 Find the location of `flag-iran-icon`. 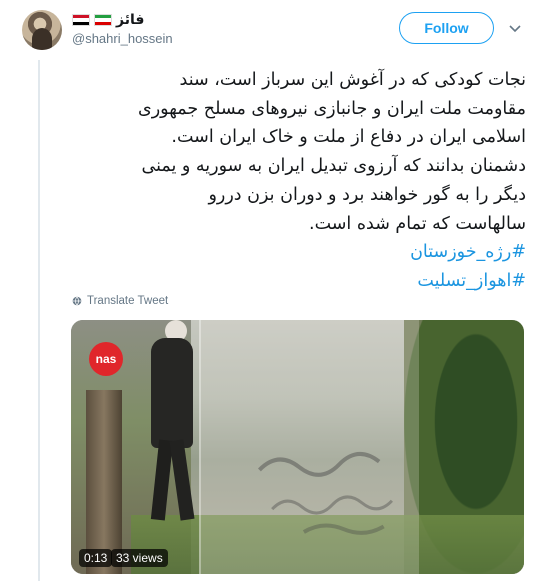

flag-iran-icon is located at coordinates (103, 20).